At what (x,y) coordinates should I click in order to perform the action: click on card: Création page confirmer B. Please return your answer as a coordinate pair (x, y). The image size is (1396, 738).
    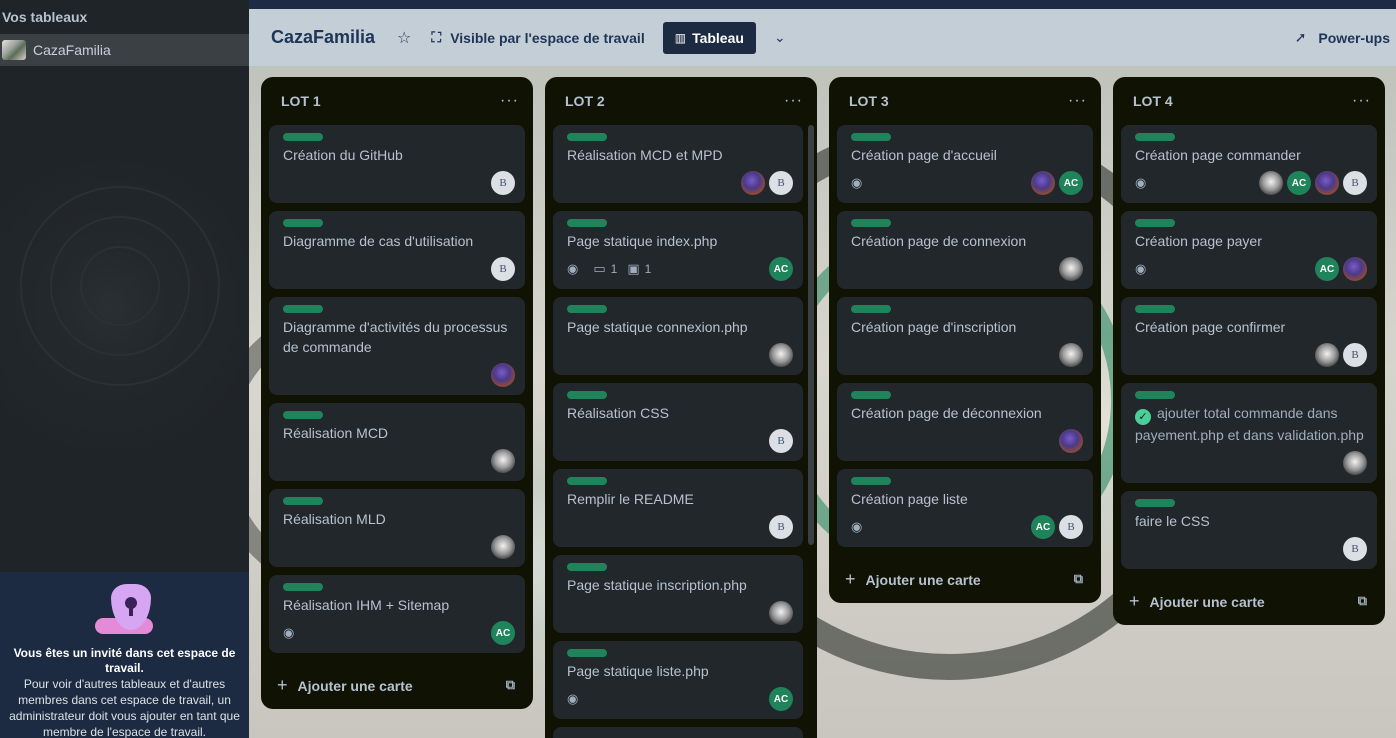
    Looking at the image, I should click on (1249, 336).